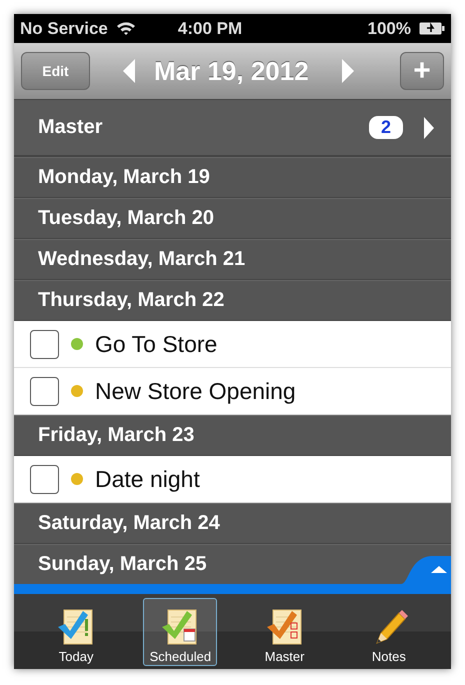  What do you see at coordinates (389, 632) in the screenshot?
I see `tab: Notes` at bounding box center [389, 632].